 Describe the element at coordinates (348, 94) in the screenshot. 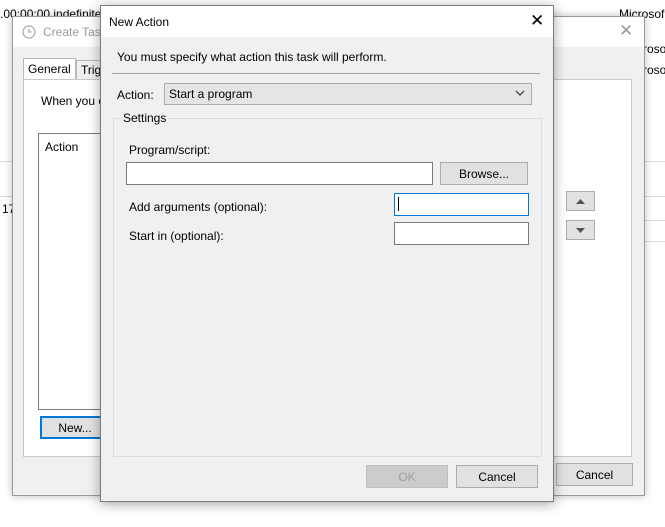

I see `action-select: Start a program` at that location.